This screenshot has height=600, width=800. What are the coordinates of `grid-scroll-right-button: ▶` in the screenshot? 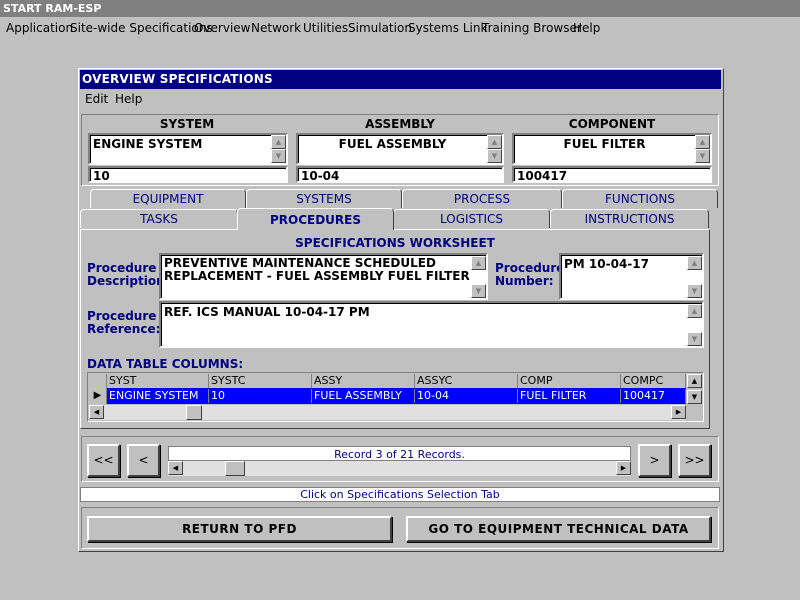 It's located at (678, 412).